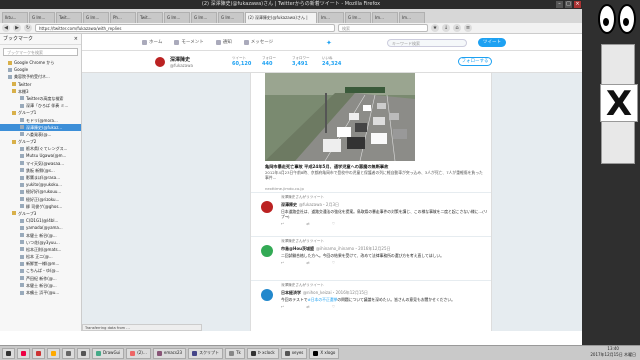  I want to click on browser-search-input: 検索, so click(383, 28).